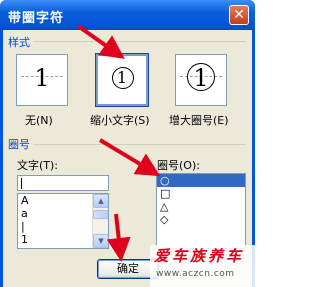 The height and width of the screenshot is (287, 320). I want to click on symbol-list: ○ □ △ ◇, so click(201, 211).